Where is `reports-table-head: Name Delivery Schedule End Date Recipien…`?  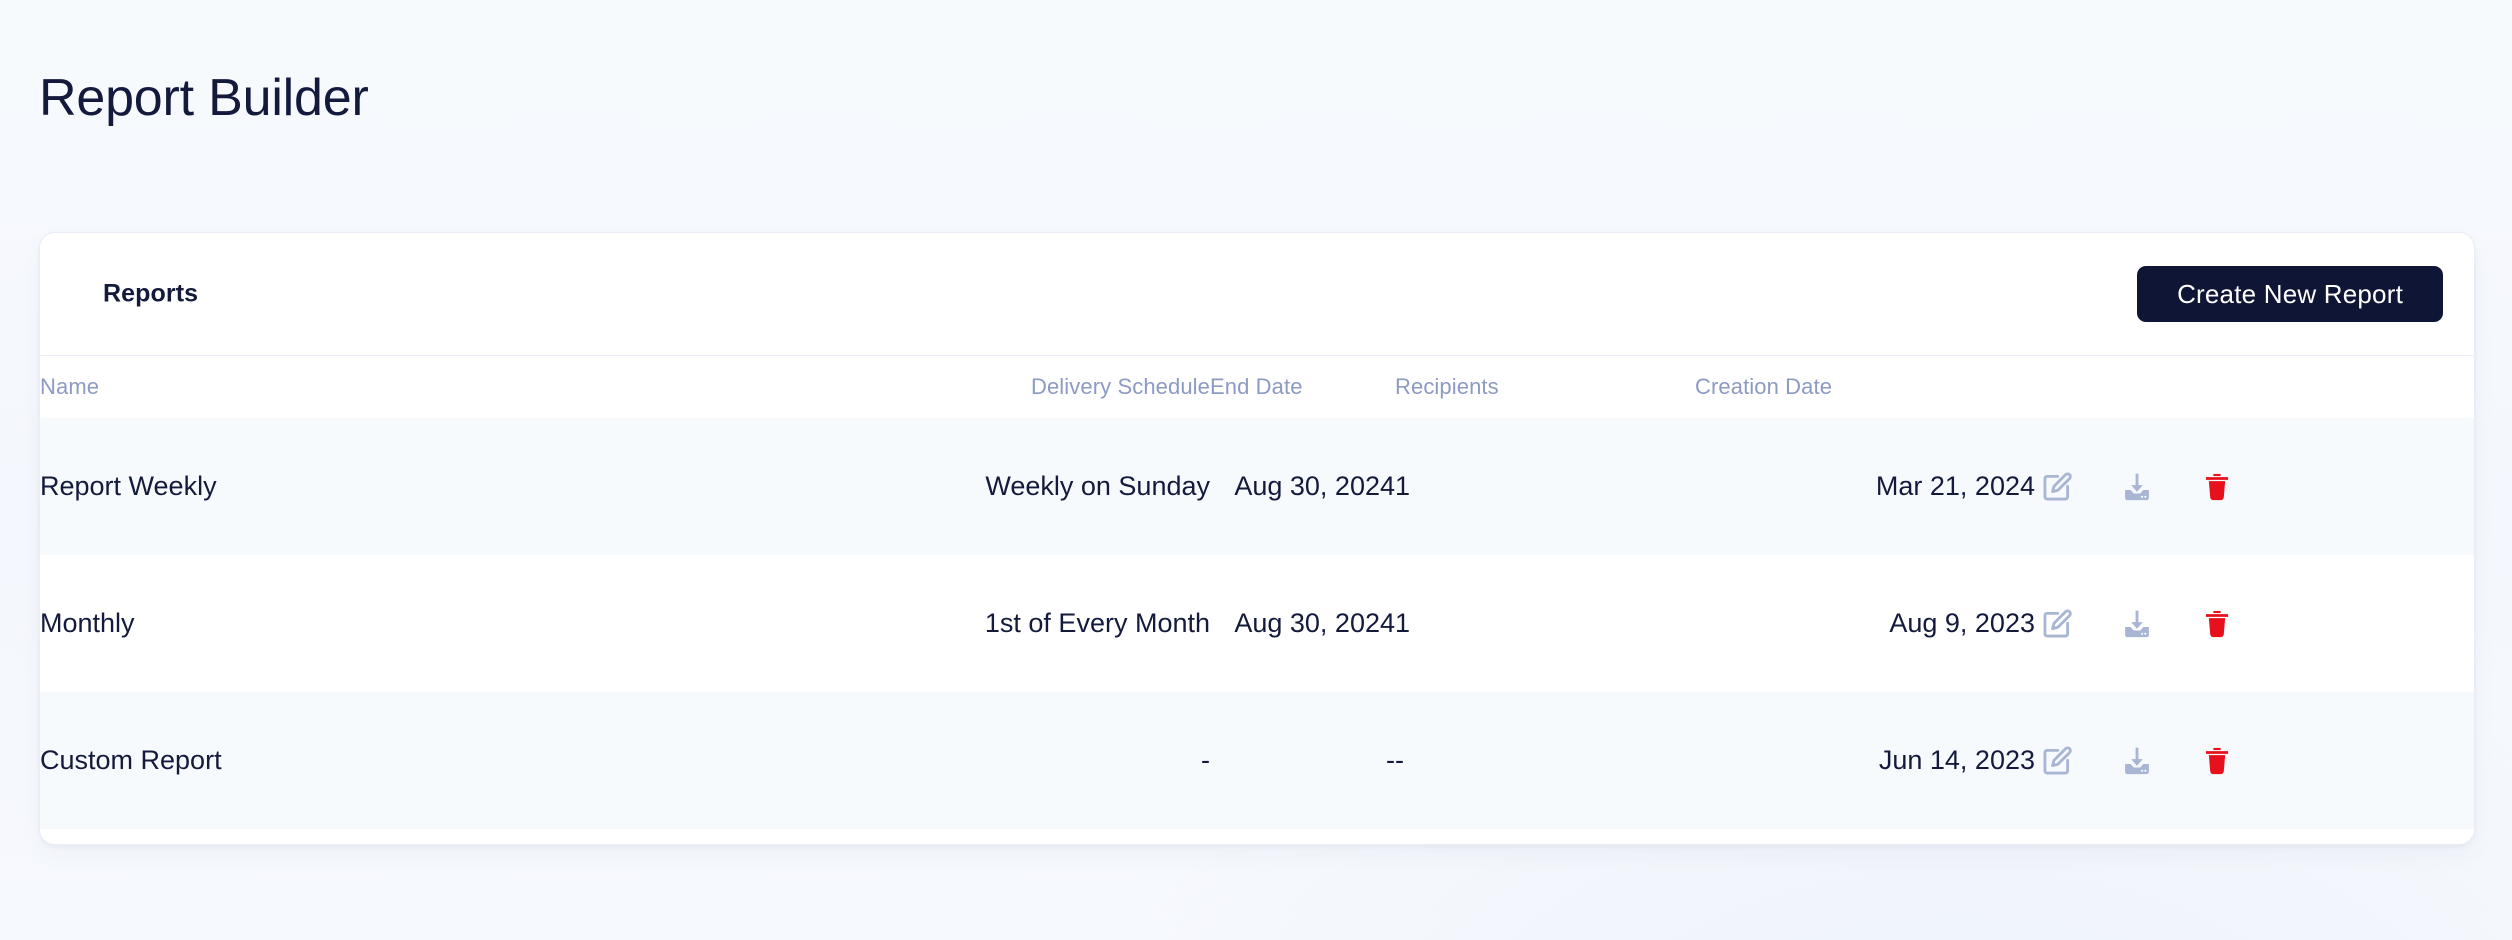
reports-table-head: Name Delivery Schedule End Date Recipien… is located at coordinates (1257, 387).